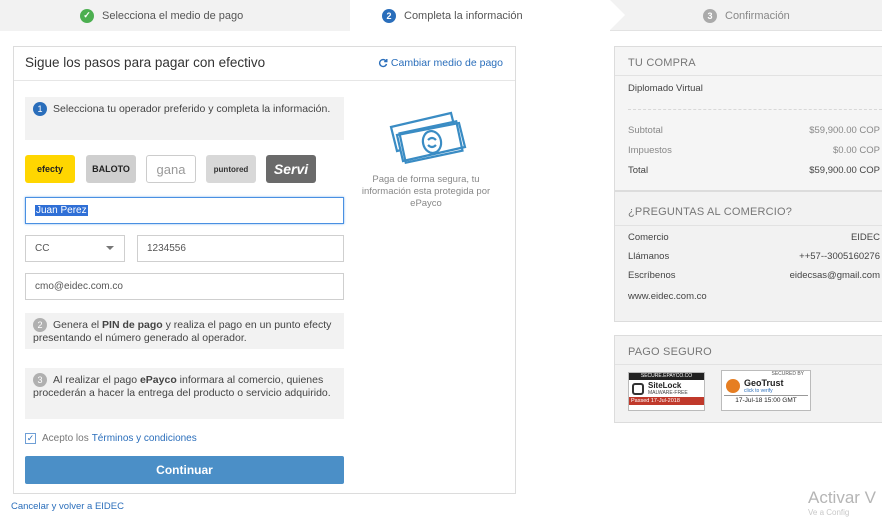  I want to click on step-complete-info: 2 Completa la información, so click(487, 15).